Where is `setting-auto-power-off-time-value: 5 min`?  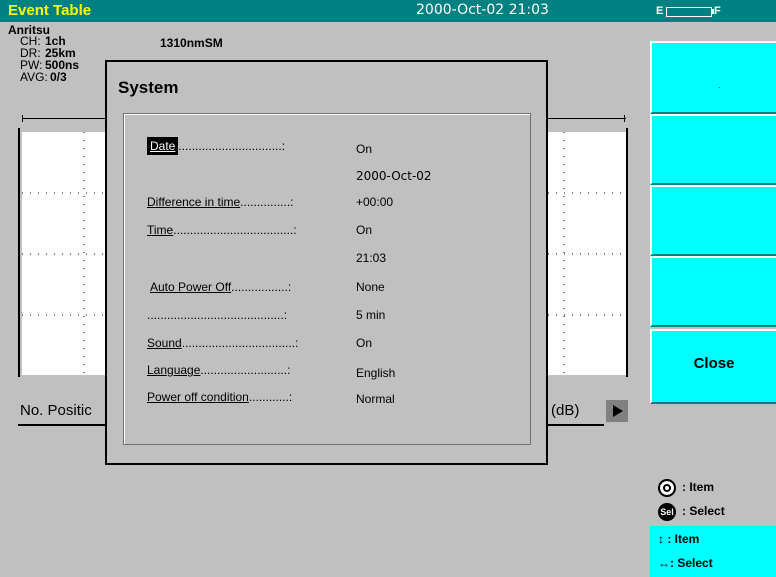 setting-auto-power-off-time-value: 5 min is located at coordinates (371, 315).